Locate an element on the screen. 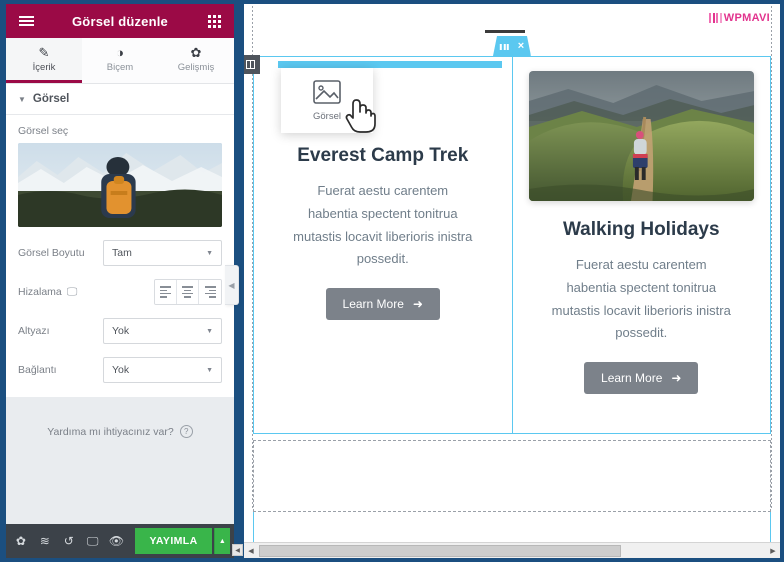  question-mark-icon: ? is located at coordinates (186, 431).